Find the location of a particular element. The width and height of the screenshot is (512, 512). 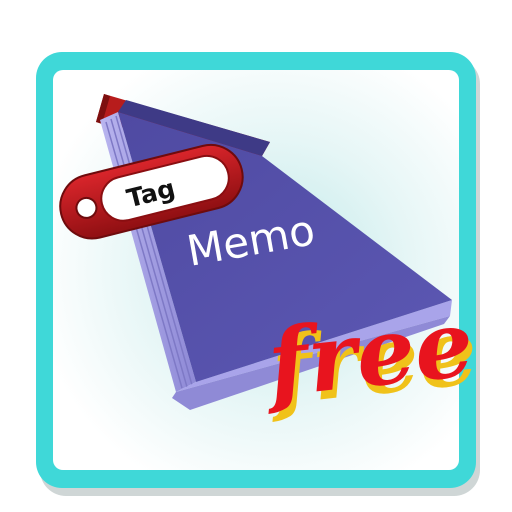

free-label: free is located at coordinates (367, 353).